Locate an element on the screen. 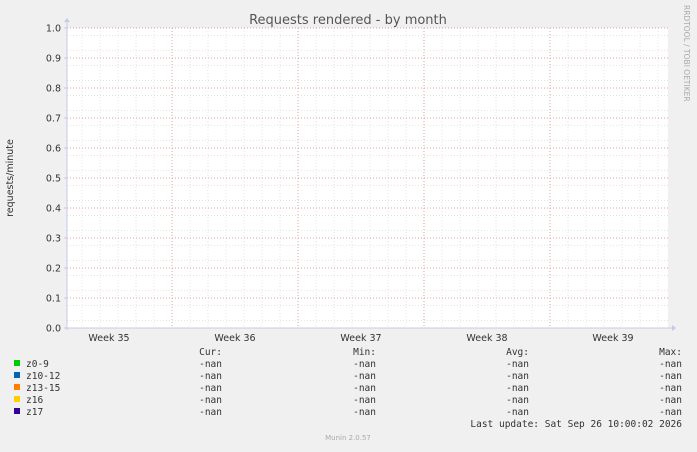 The width and height of the screenshot is (697, 452). legend-header: Max: is located at coordinates (670, 352).